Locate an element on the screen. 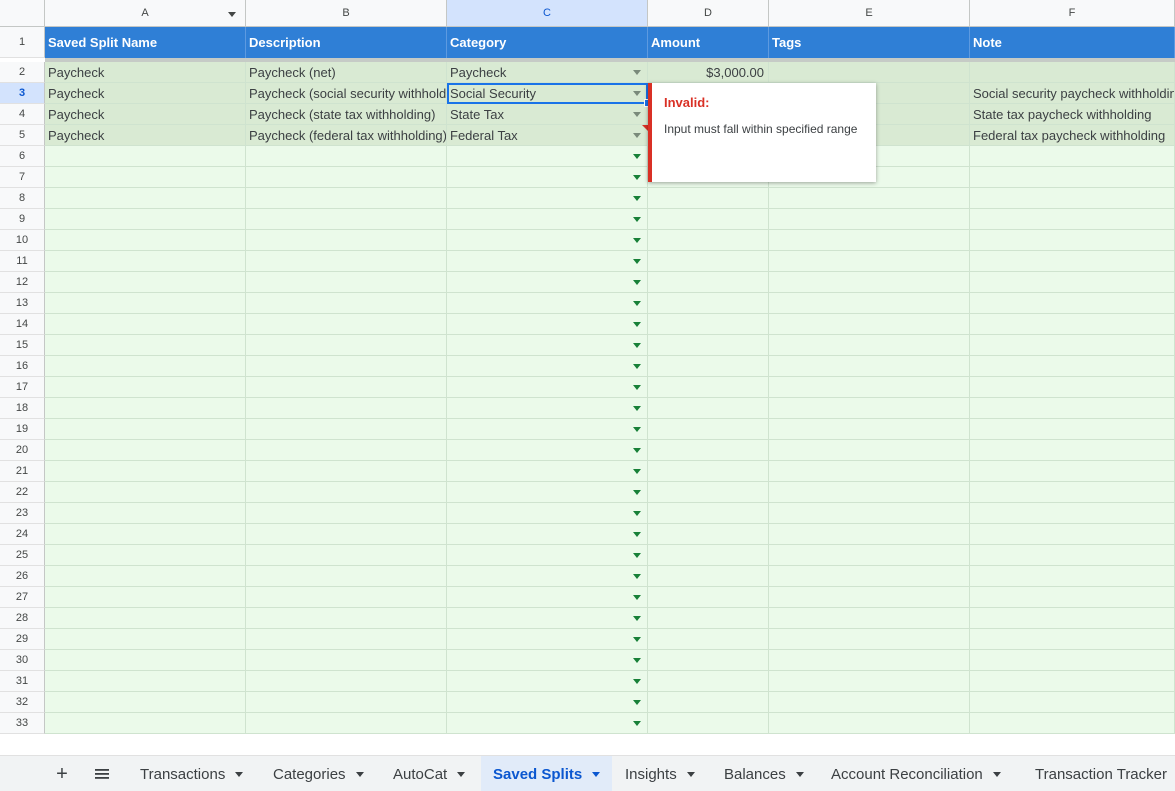 Image resolution: width=1175 pixels, height=791 pixels. row-number: 9 is located at coordinates (22, 219).